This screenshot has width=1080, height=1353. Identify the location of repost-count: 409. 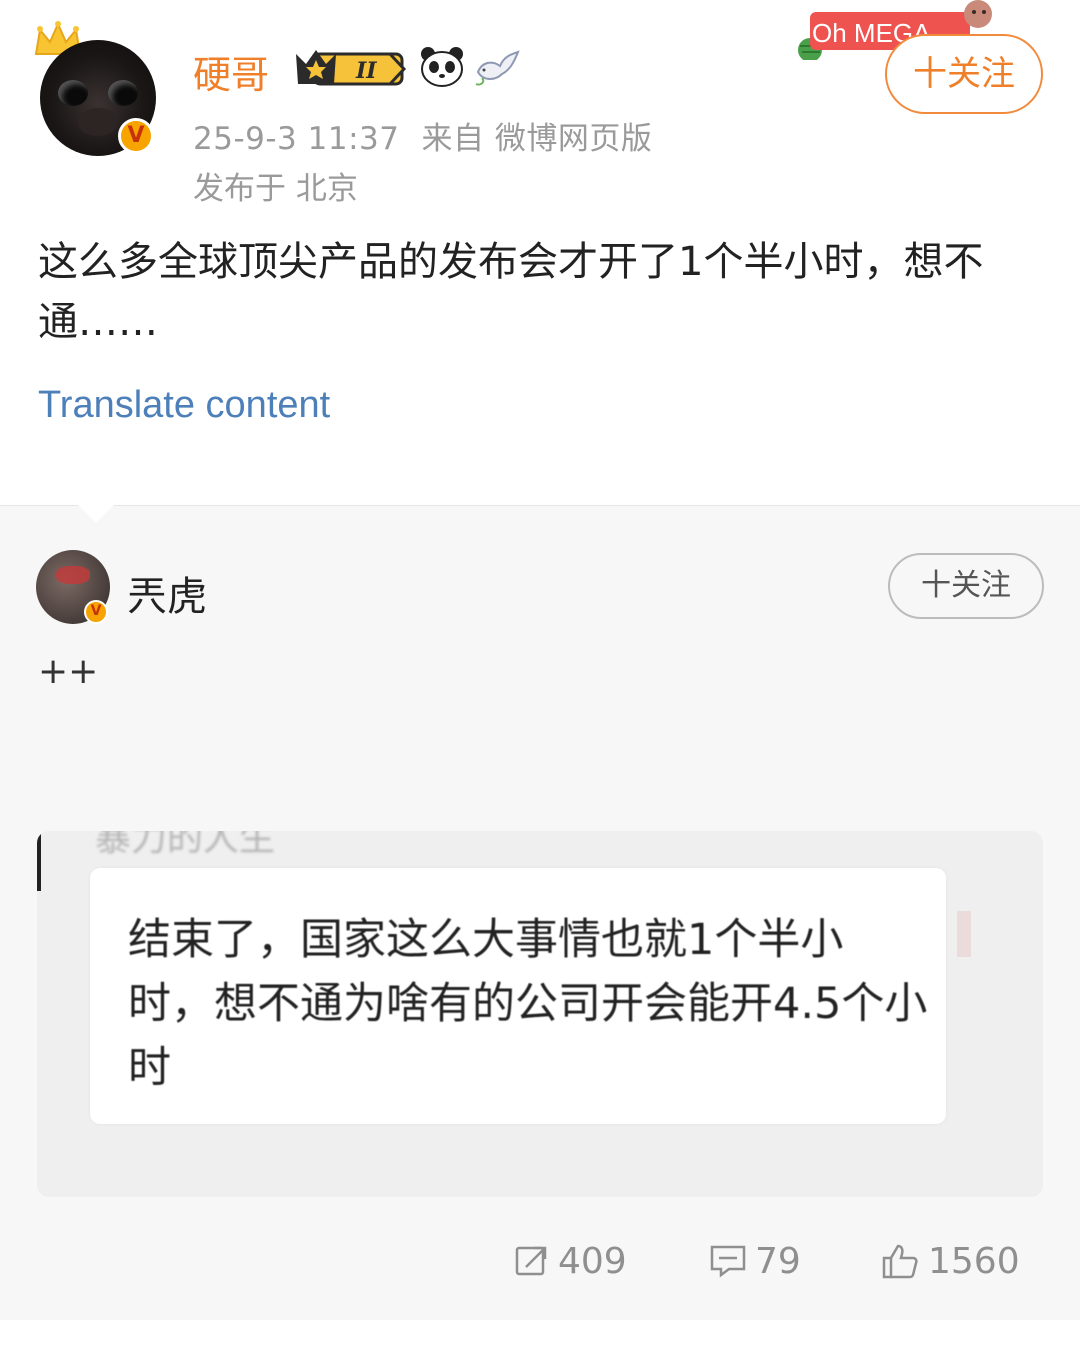
(592, 1261).